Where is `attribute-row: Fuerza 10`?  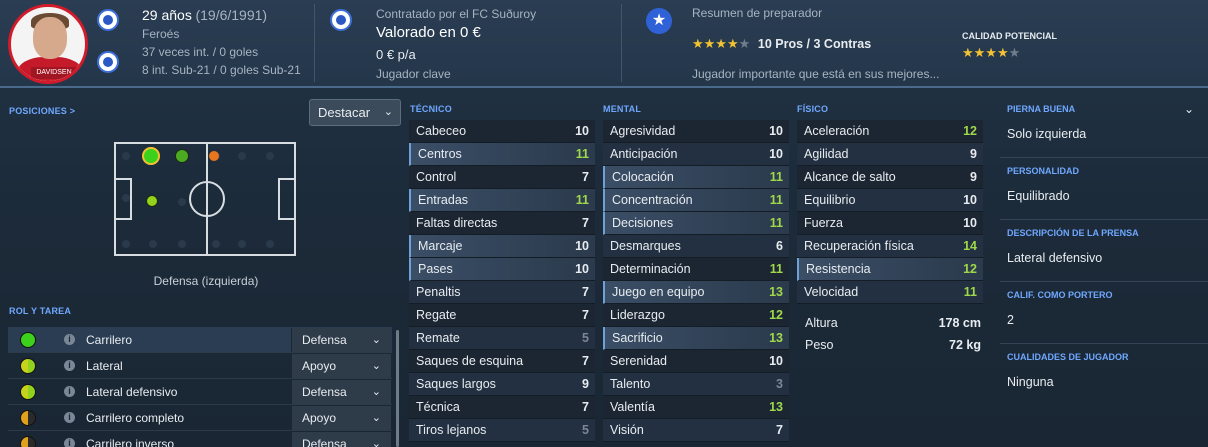
attribute-row: Fuerza 10 is located at coordinates (890, 223).